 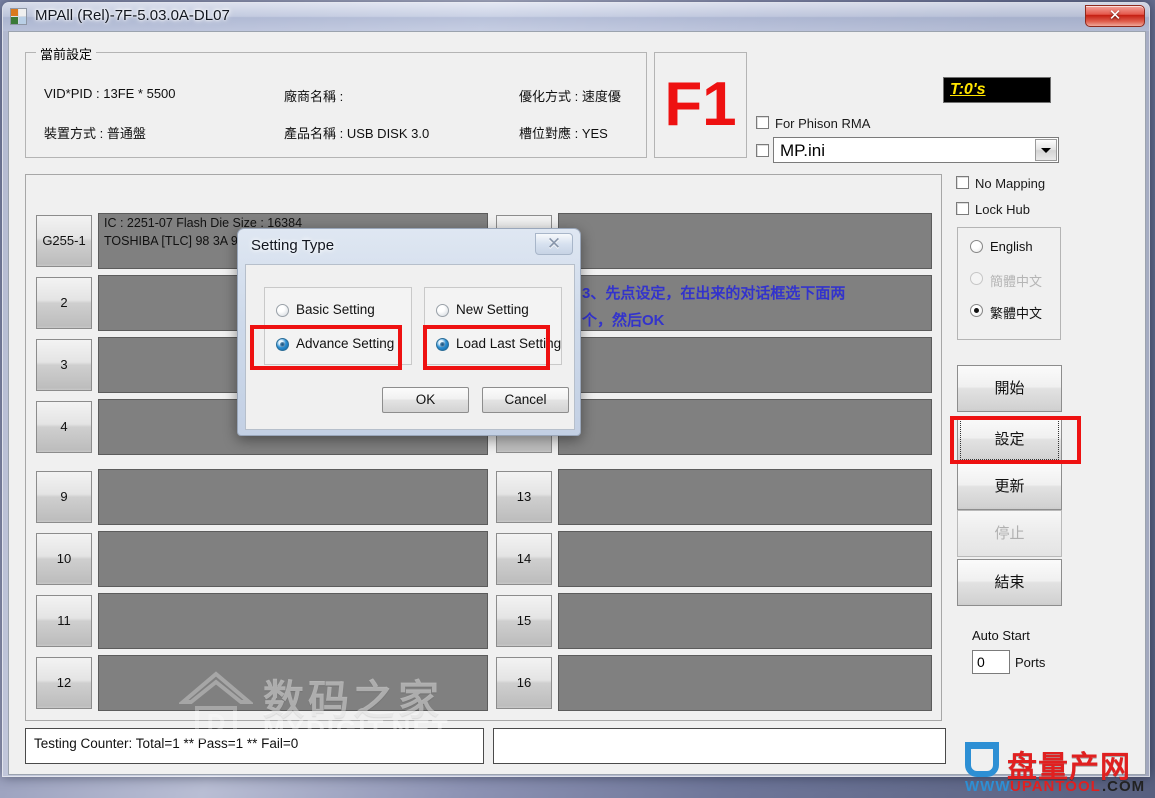 What do you see at coordinates (132, 15) in the screenshot?
I see `window-title: MPAll (Rel)-7F-5.03.0A-DL07` at bounding box center [132, 15].